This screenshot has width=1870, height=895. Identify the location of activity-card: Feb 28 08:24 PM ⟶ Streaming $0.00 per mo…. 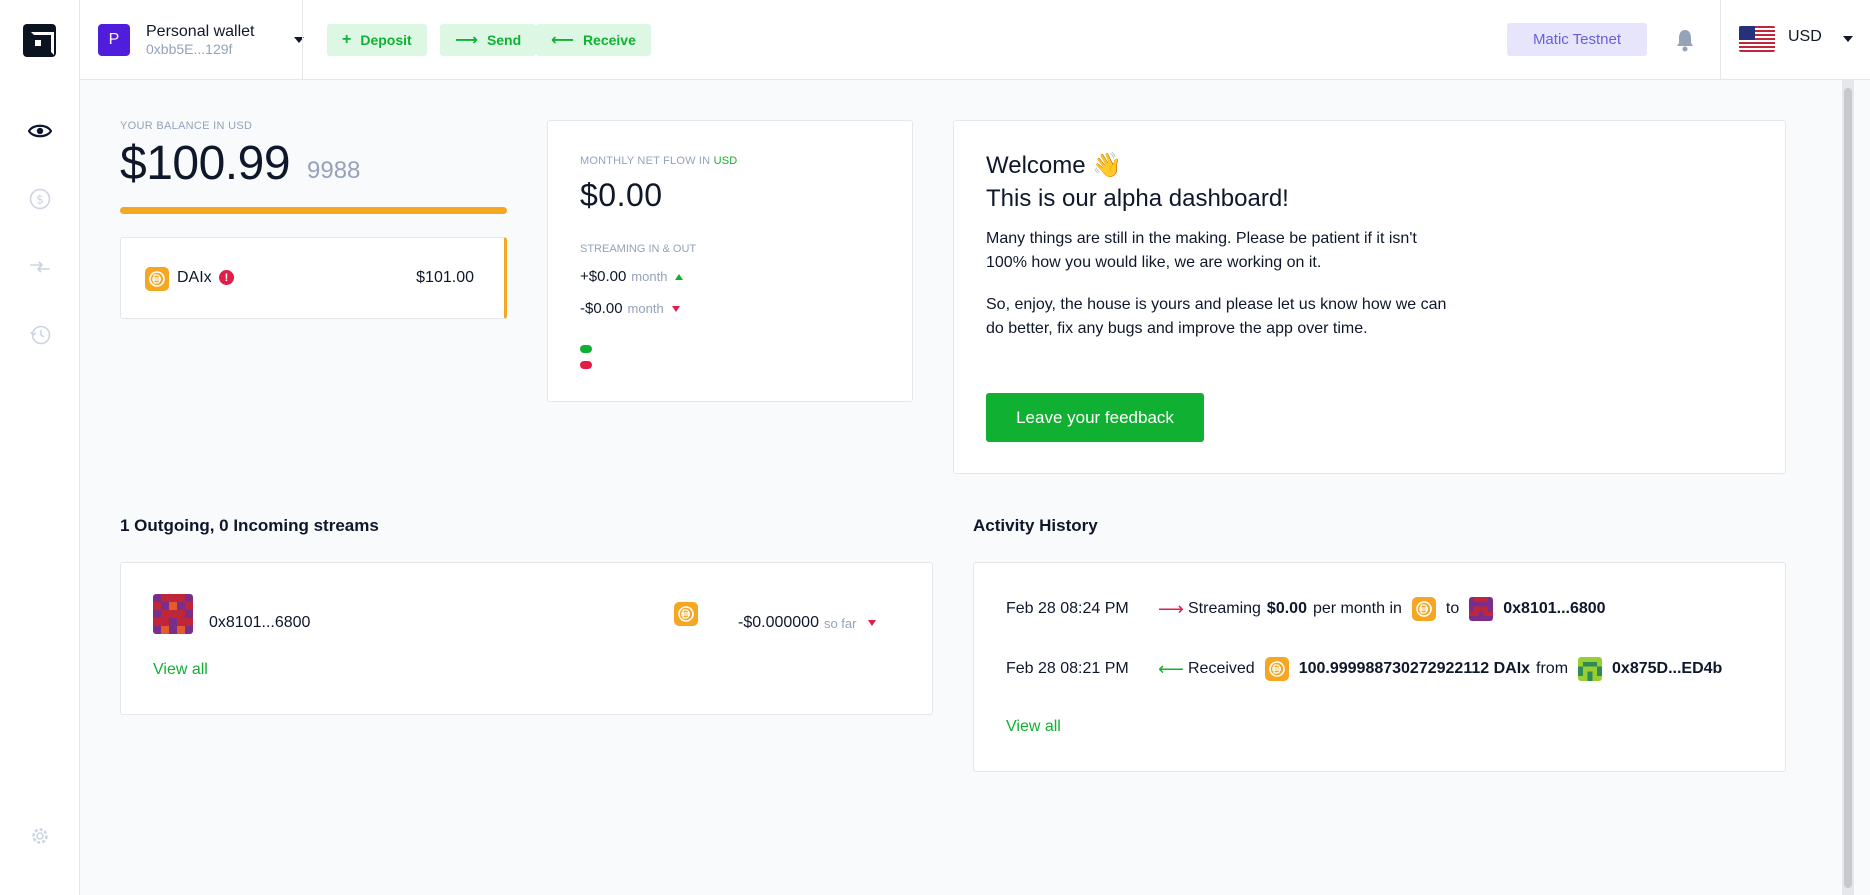
(1379, 667).